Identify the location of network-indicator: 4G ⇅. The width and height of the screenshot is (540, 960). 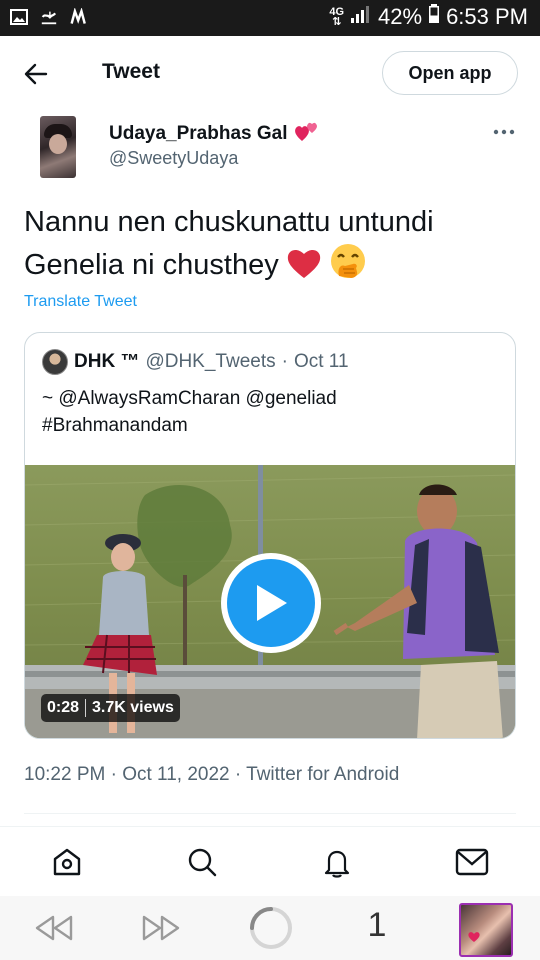
(337, 17).